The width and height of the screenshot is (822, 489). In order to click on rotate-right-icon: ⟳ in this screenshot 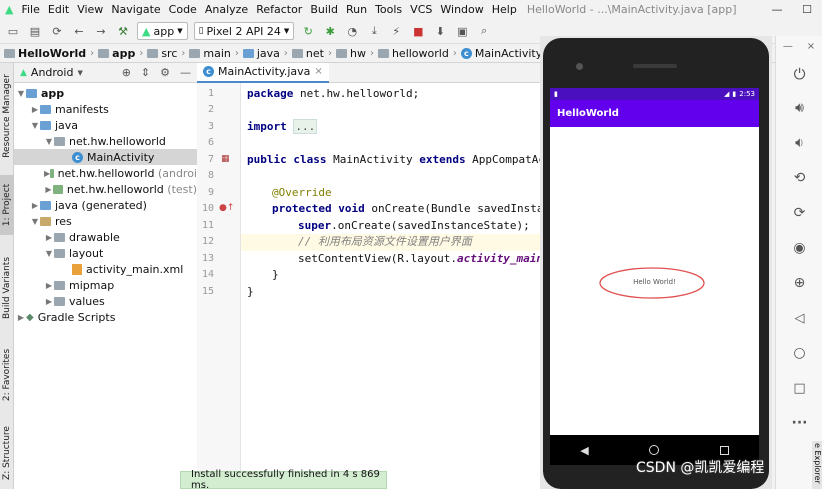, I will do `click(799, 213)`.